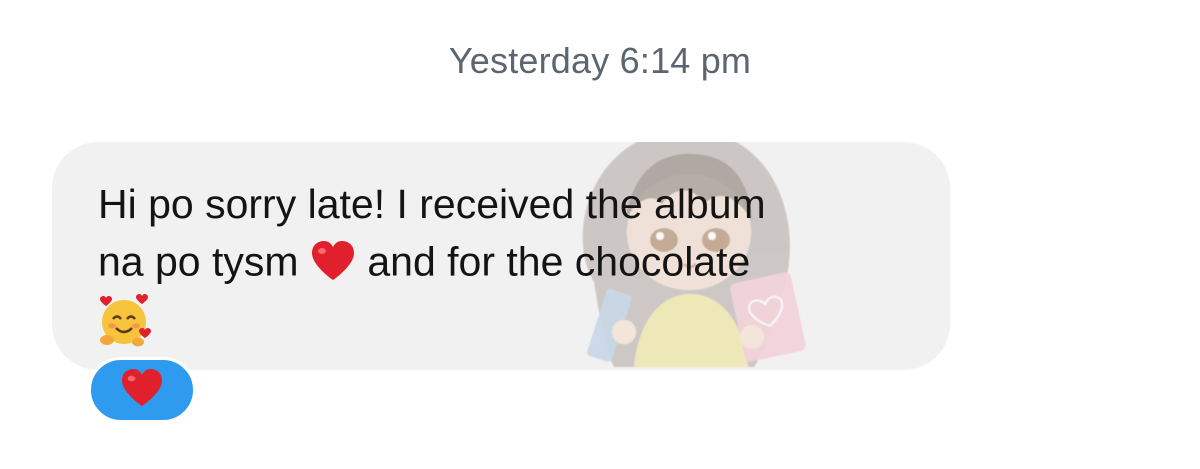 The image size is (1200, 469). What do you see at coordinates (432, 204) in the screenshot?
I see `message-text-line-1: Hi po sorry late! I received the album` at bounding box center [432, 204].